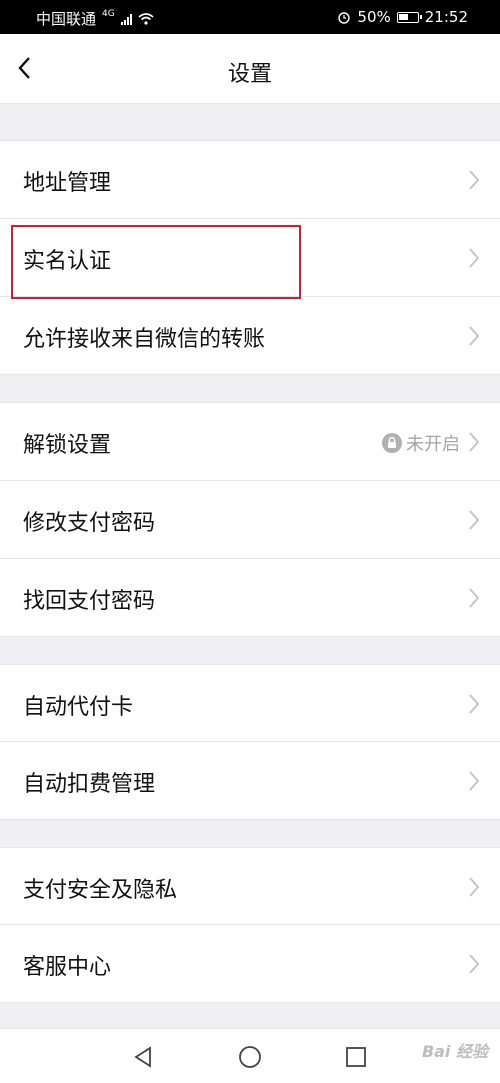 The height and width of the screenshot is (1083, 500). Describe the element at coordinates (126, 19) in the screenshot. I see `signal-icon` at that location.